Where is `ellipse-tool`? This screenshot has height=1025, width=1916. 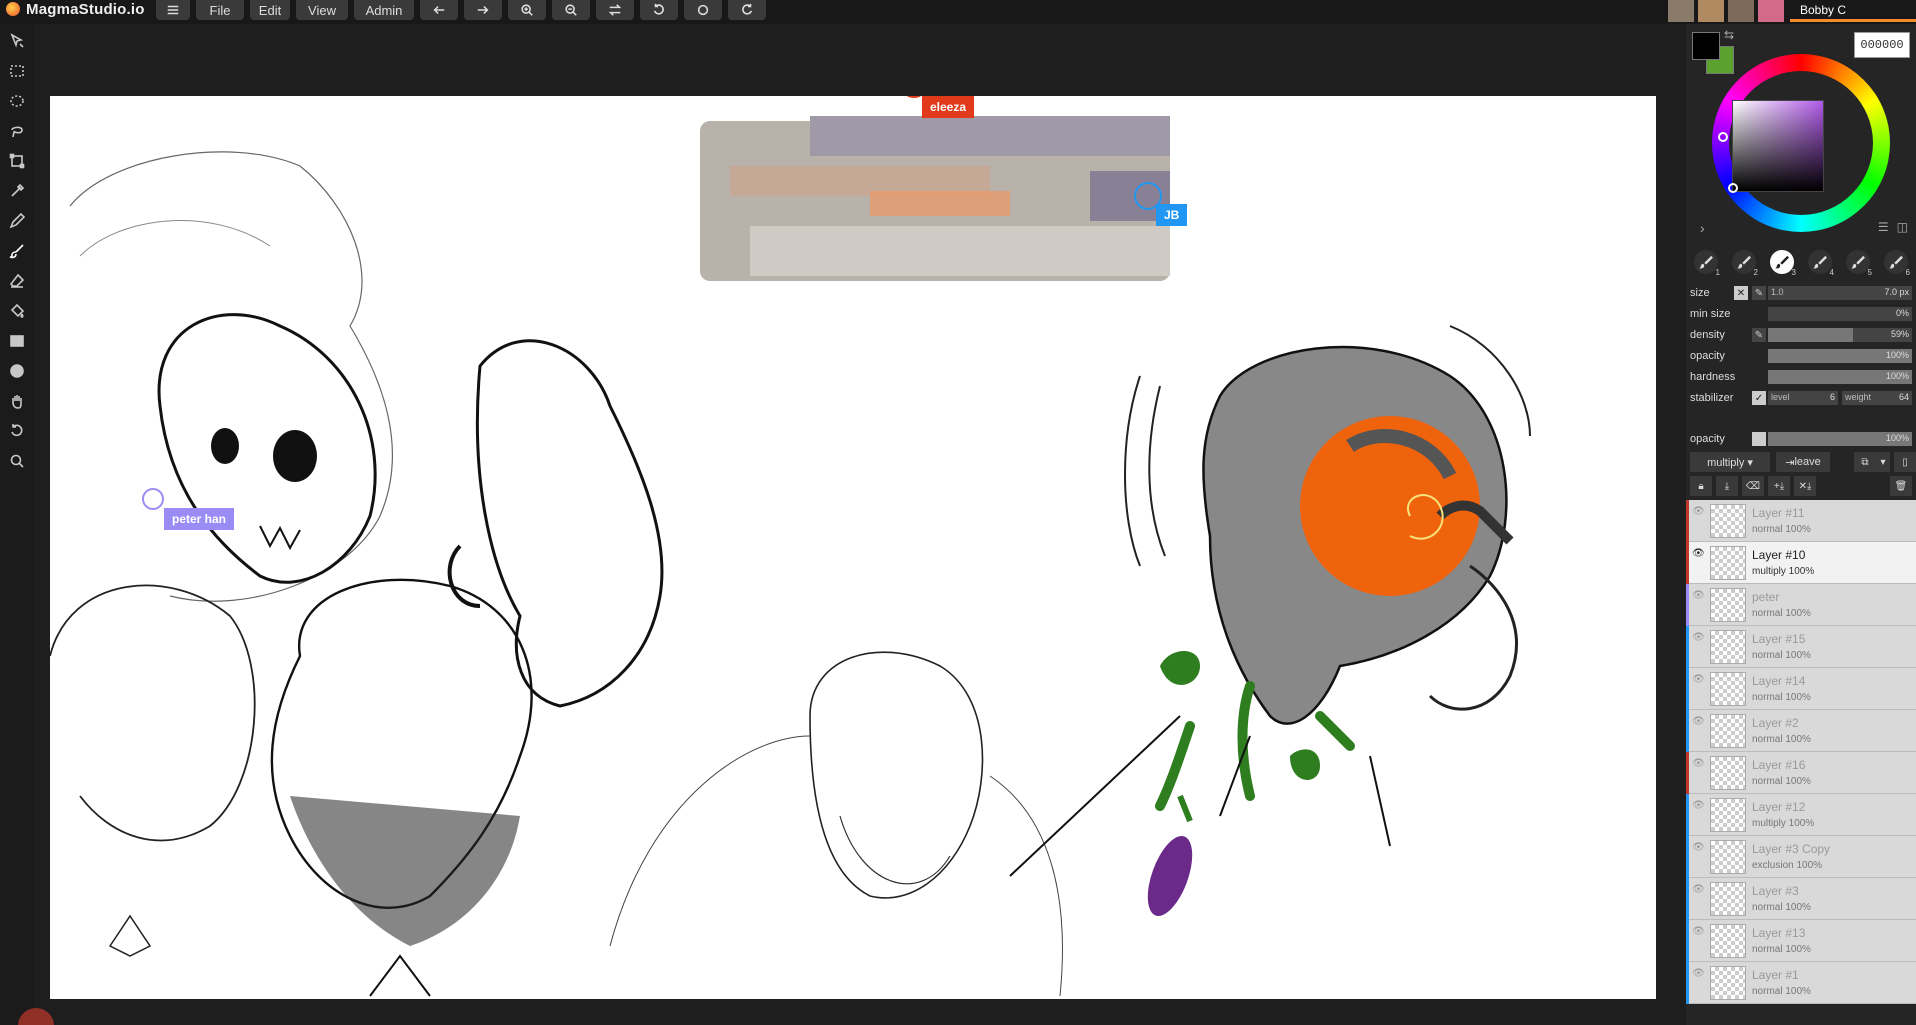
ellipse-tool is located at coordinates (17, 371).